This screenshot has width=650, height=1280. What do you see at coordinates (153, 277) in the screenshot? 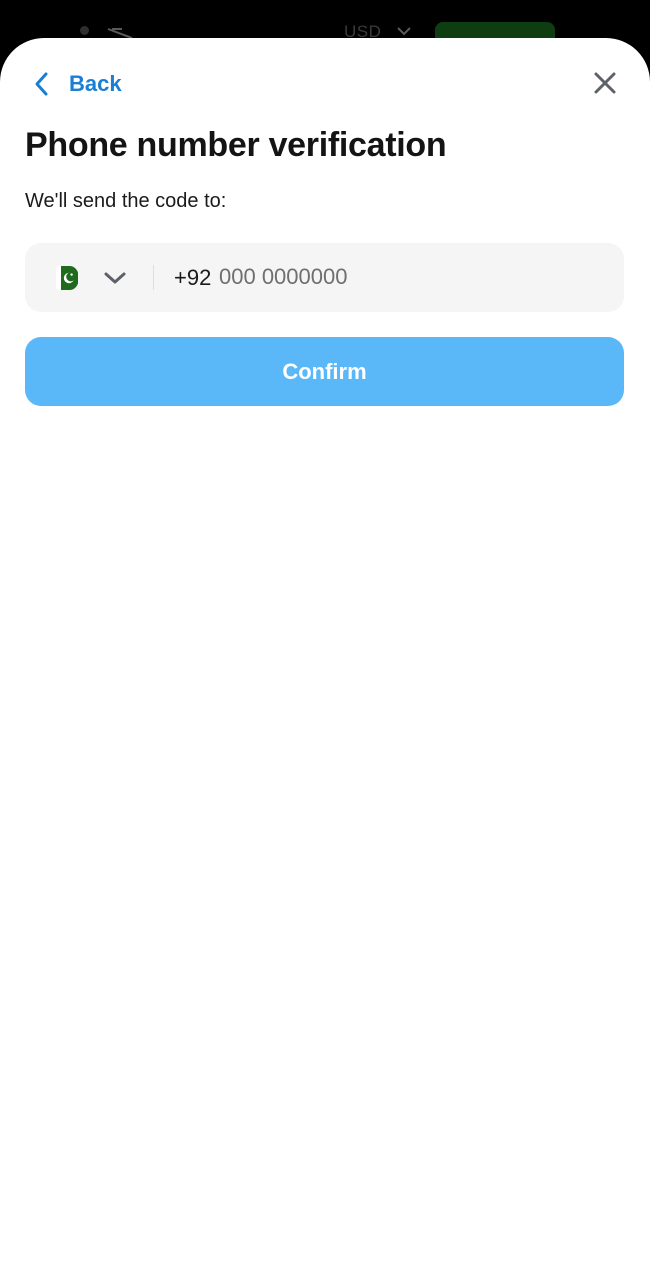
I see `field-divider` at bounding box center [153, 277].